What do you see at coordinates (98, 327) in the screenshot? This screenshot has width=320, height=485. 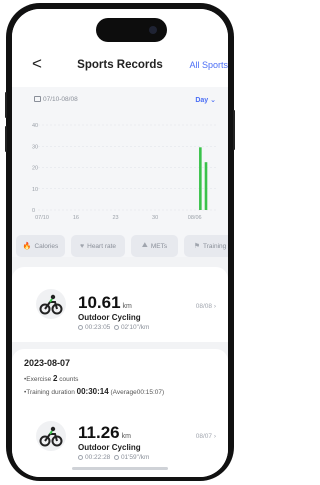 I see `duration-text: 00:23:05` at bounding box center [98, 327].